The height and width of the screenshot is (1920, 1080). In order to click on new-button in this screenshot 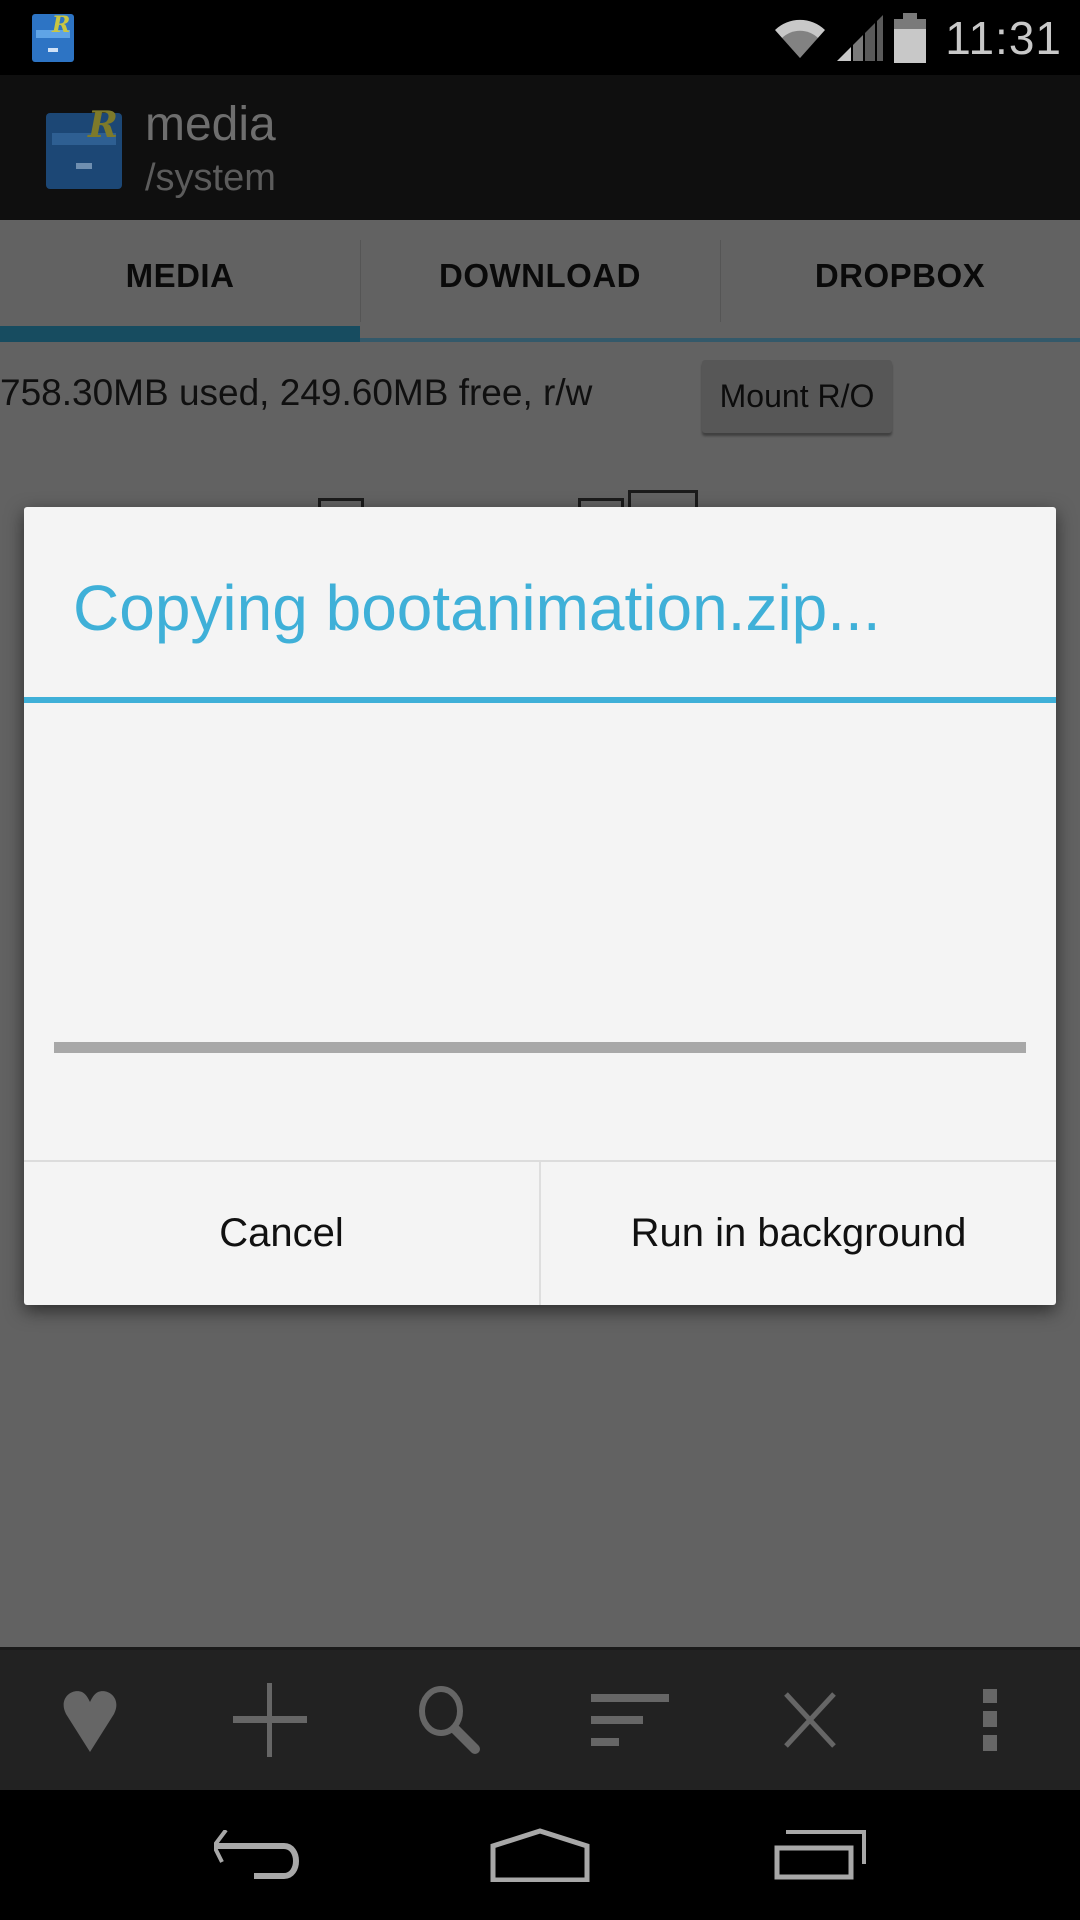, I will do `click(270, 1720)`.